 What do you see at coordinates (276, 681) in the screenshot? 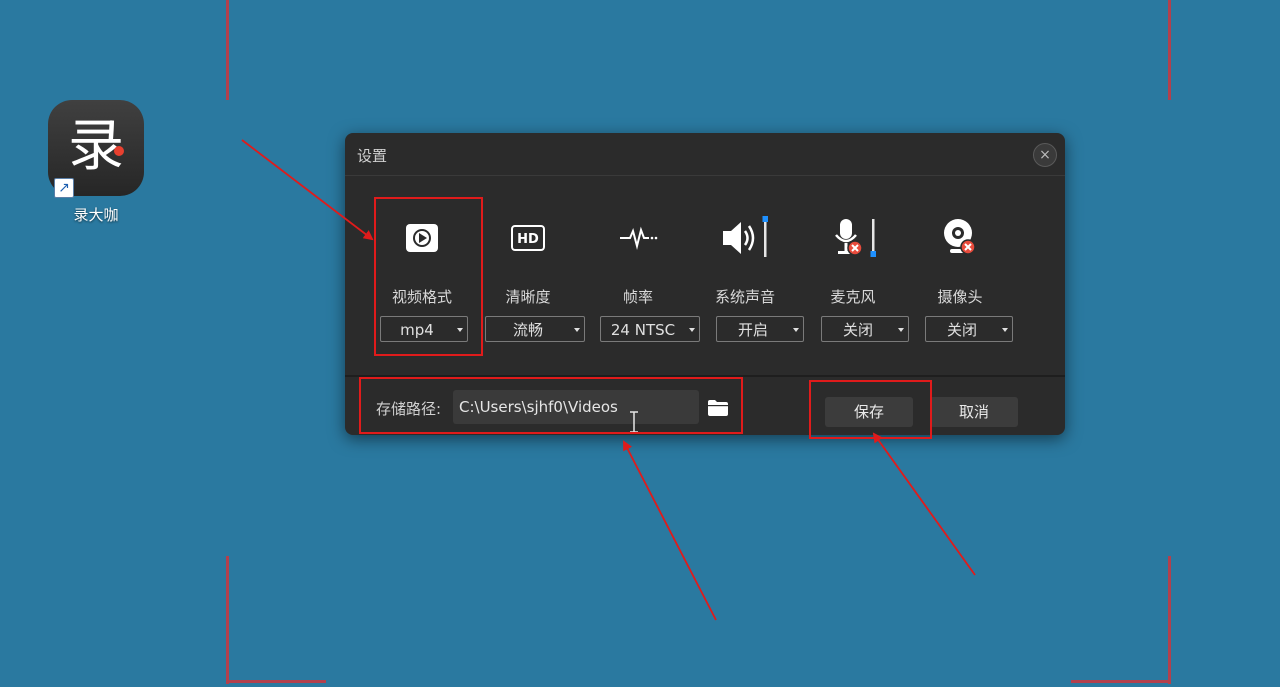
I see `capture-frame-bottom-left` at bounding box center [276, 681].